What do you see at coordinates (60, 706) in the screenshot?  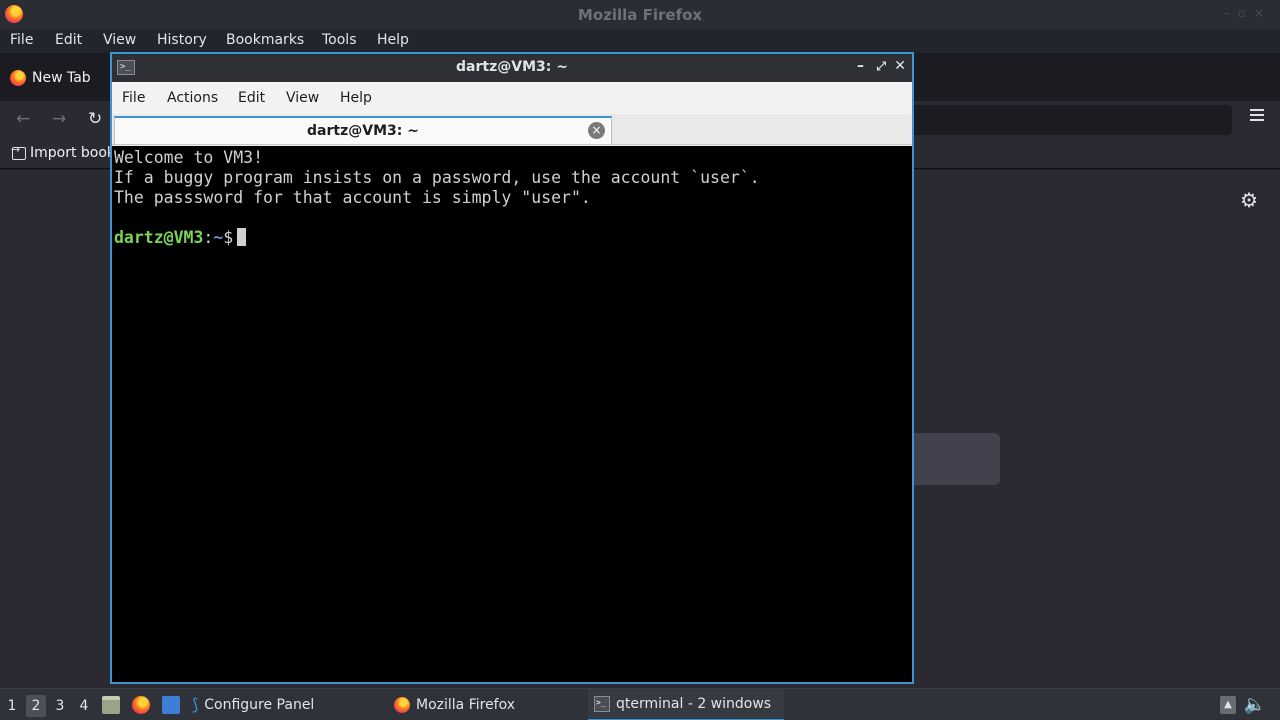 I see `desktop-switch-3: 3` at bounding box center [60, 706].